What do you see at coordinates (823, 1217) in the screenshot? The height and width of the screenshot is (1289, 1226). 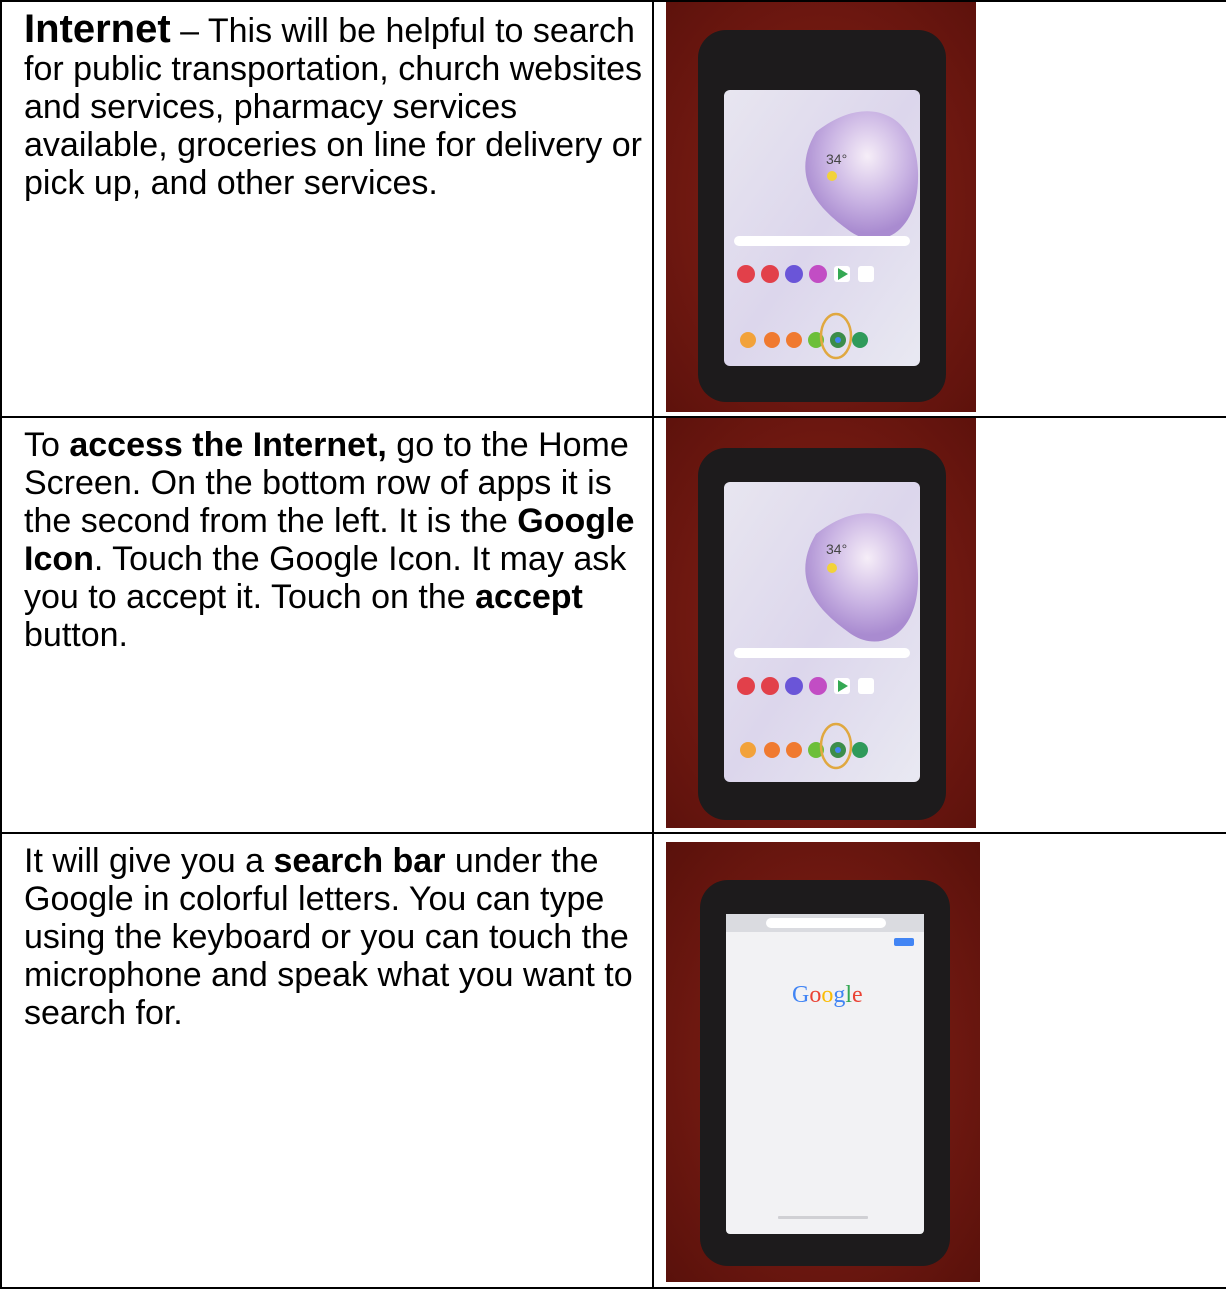 I see `footer-links` at bounding box center [823, 1217].